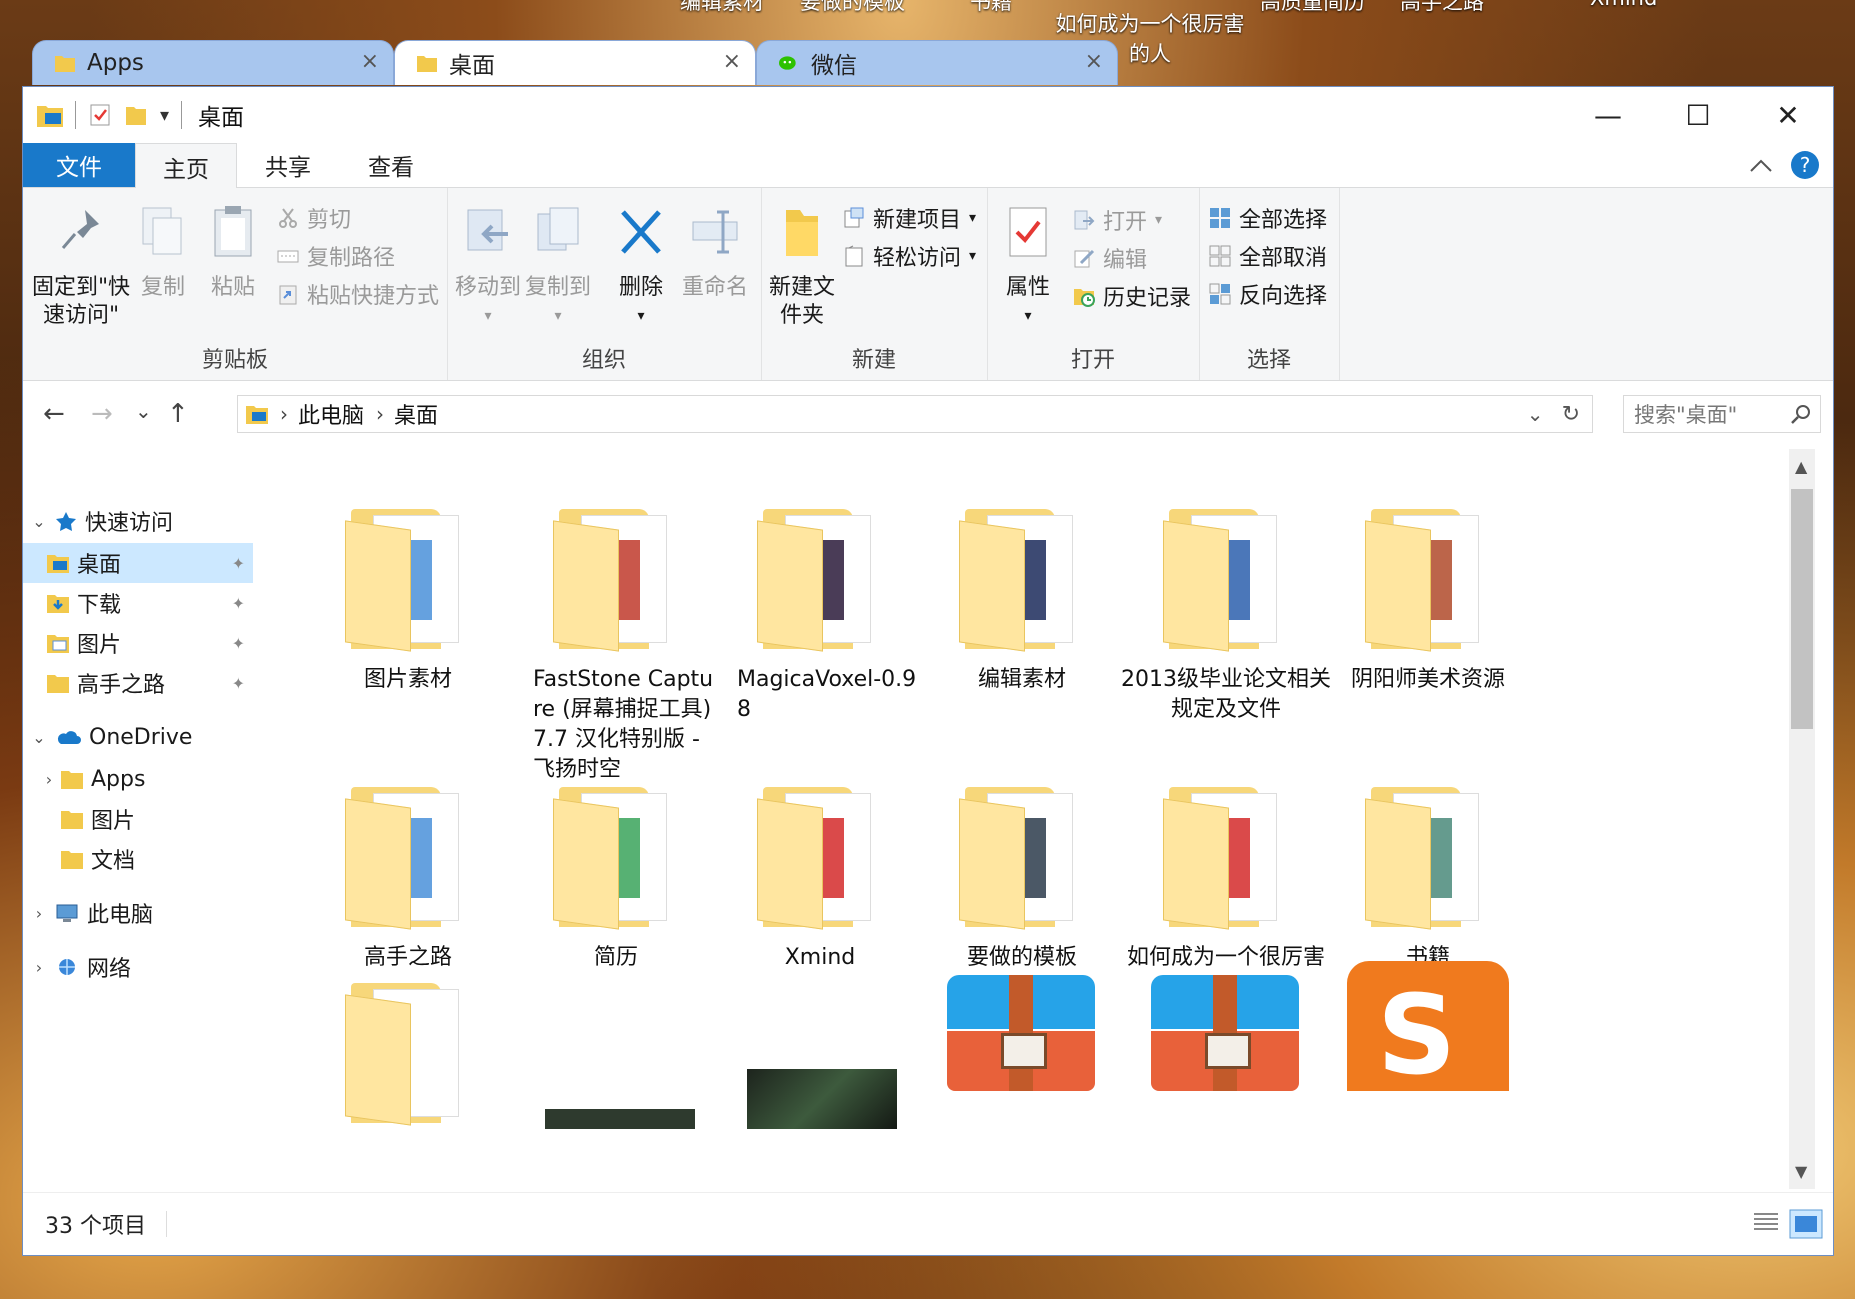 The height and width of the screenshot is (1299, 1855). Describe the element at coordinates (79, 165) in the screenshot. I see `tab-file: 文件` at that location.